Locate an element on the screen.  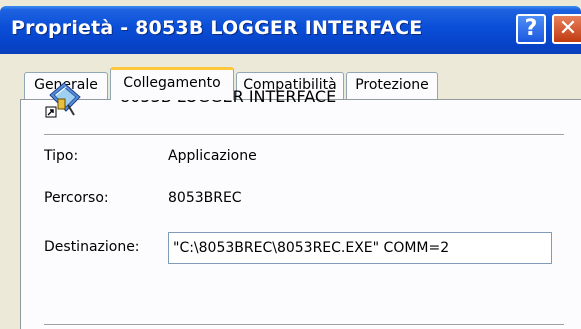
tab-protezione: Protezione is located at coordinates (392, 85).